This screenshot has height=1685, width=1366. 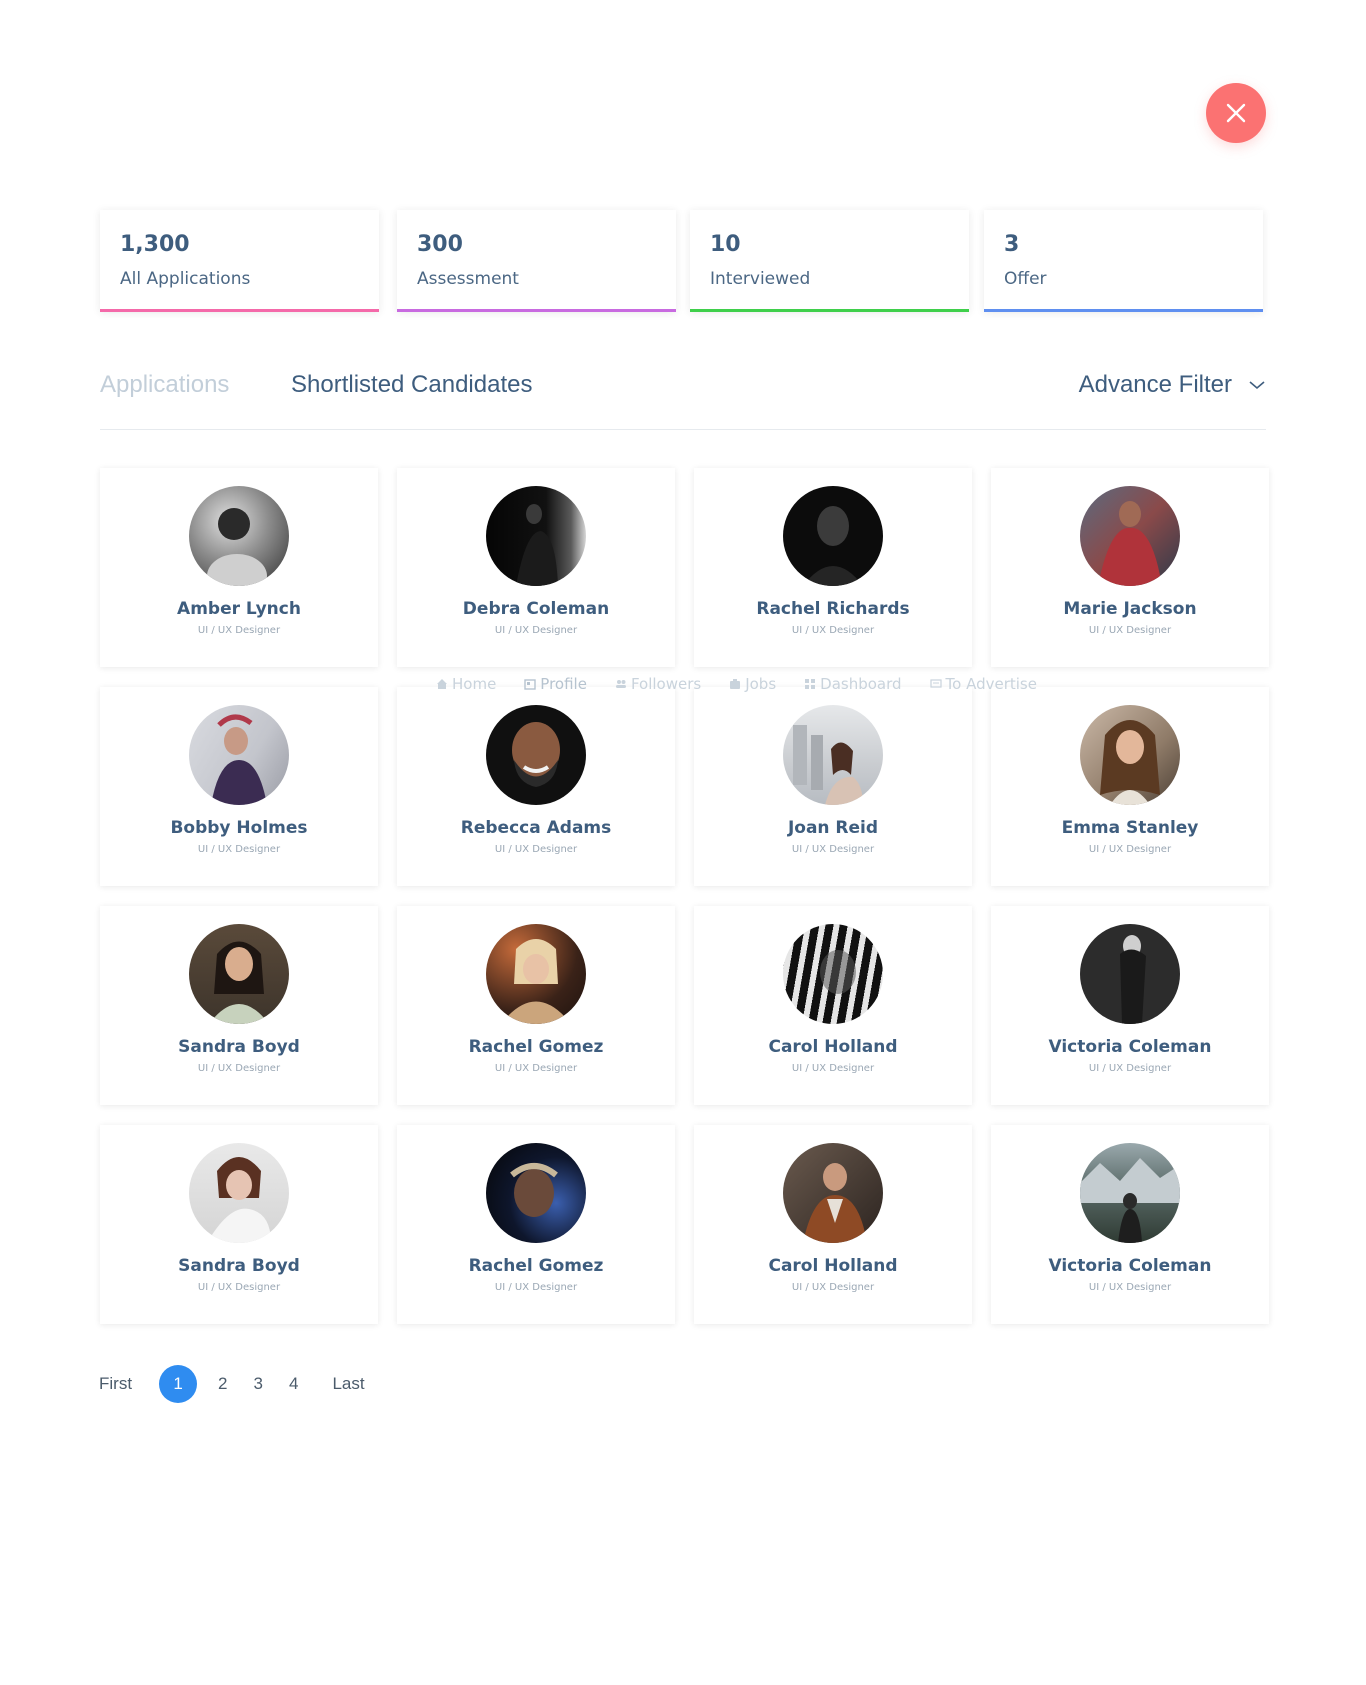 I want to click on close-icon, so click(x=1236, y=113).